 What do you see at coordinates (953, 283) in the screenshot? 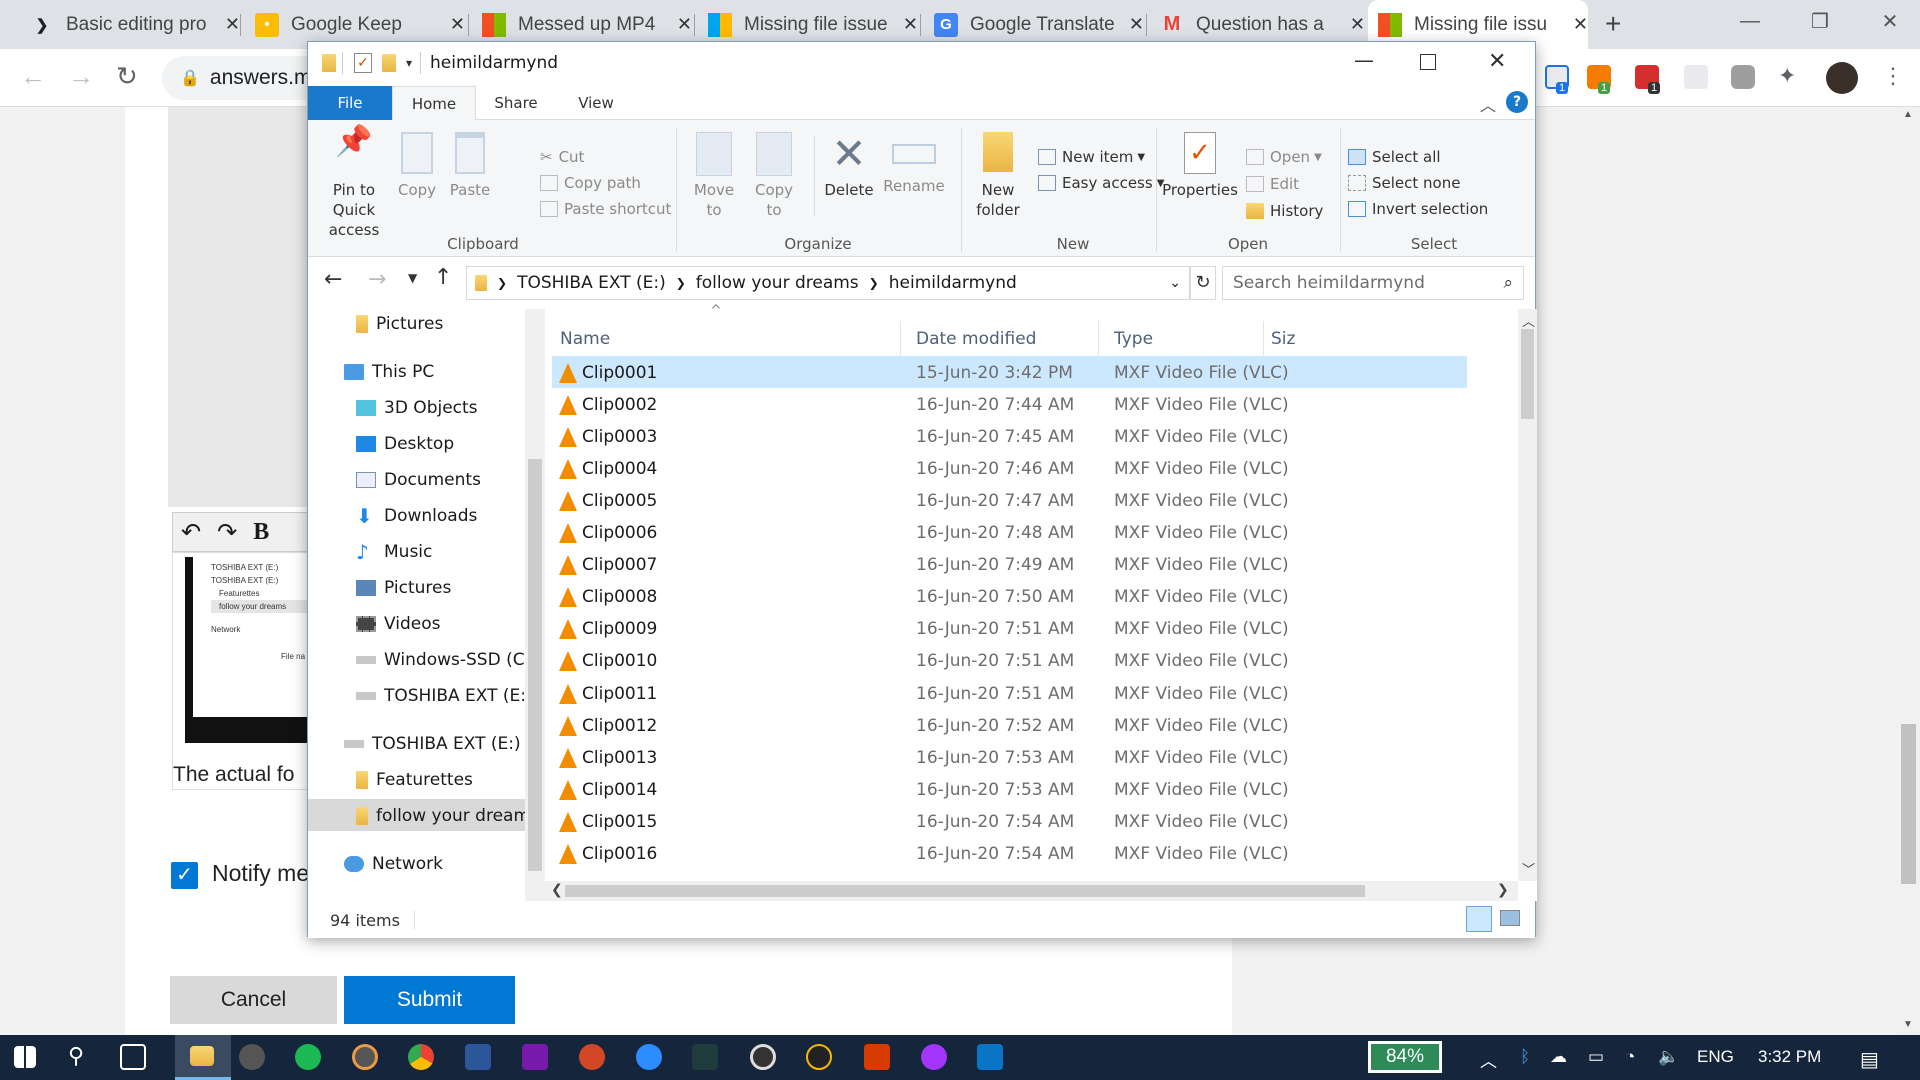
I see `breadcrumb-item: heimildarmynd` at bounding box center [953, 283].